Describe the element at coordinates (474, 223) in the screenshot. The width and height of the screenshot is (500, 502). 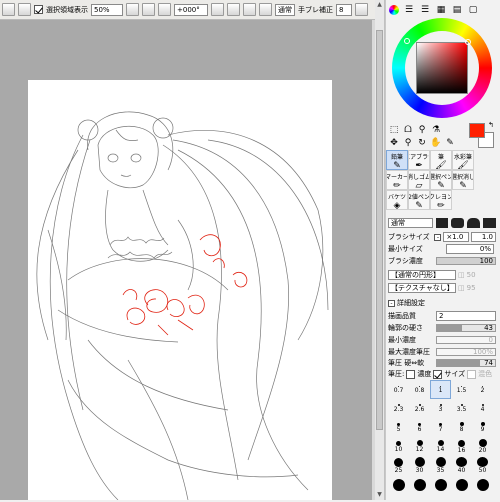
I see `shape-soft-icon` at that location.